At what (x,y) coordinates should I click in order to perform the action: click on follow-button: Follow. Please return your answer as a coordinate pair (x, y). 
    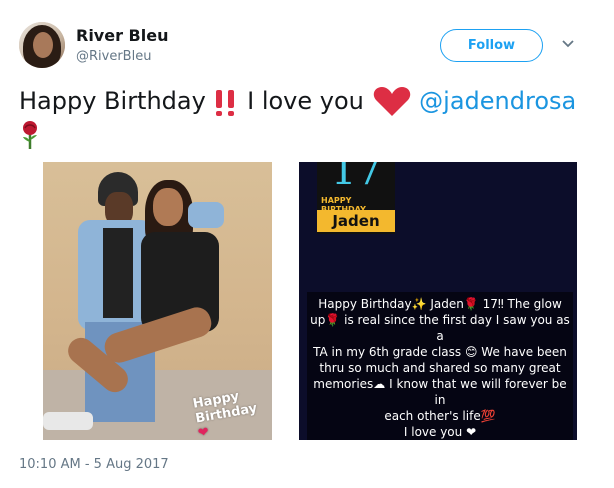
    Looking at the image, I should click on (491, 45).